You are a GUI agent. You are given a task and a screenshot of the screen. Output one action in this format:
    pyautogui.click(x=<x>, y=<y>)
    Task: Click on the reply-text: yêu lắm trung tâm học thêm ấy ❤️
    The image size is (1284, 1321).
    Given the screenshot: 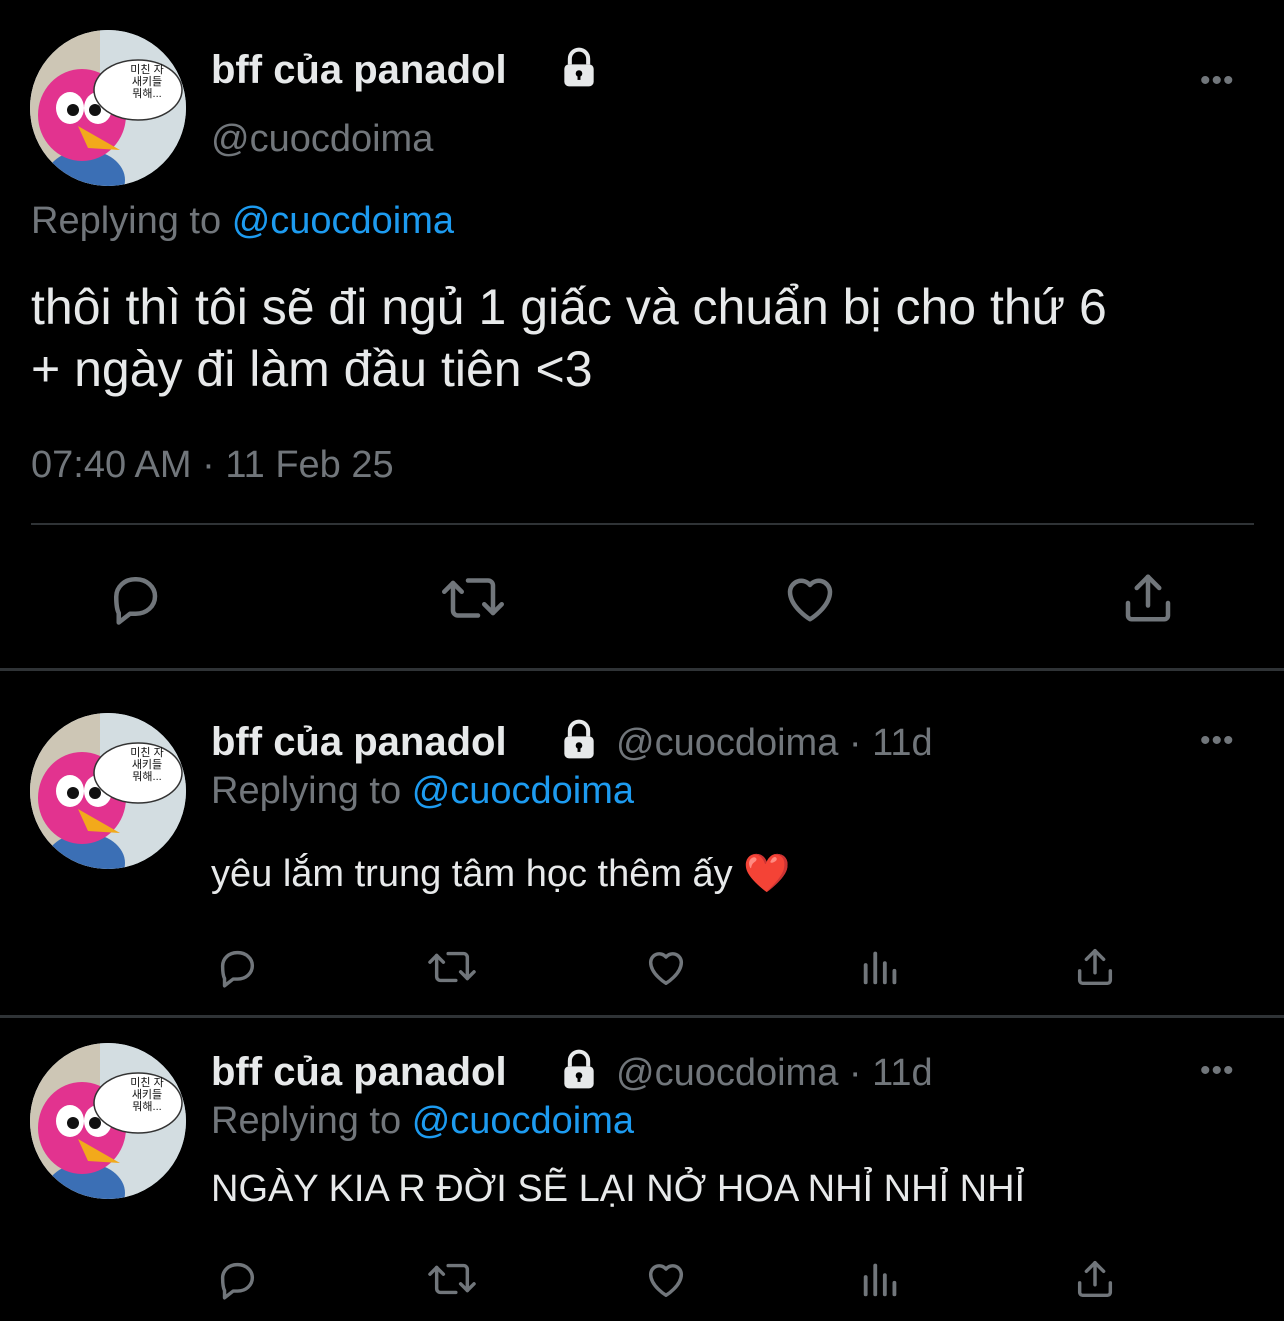 What is the action you would take?
    pyautogui.click(x=501, y=874)
    